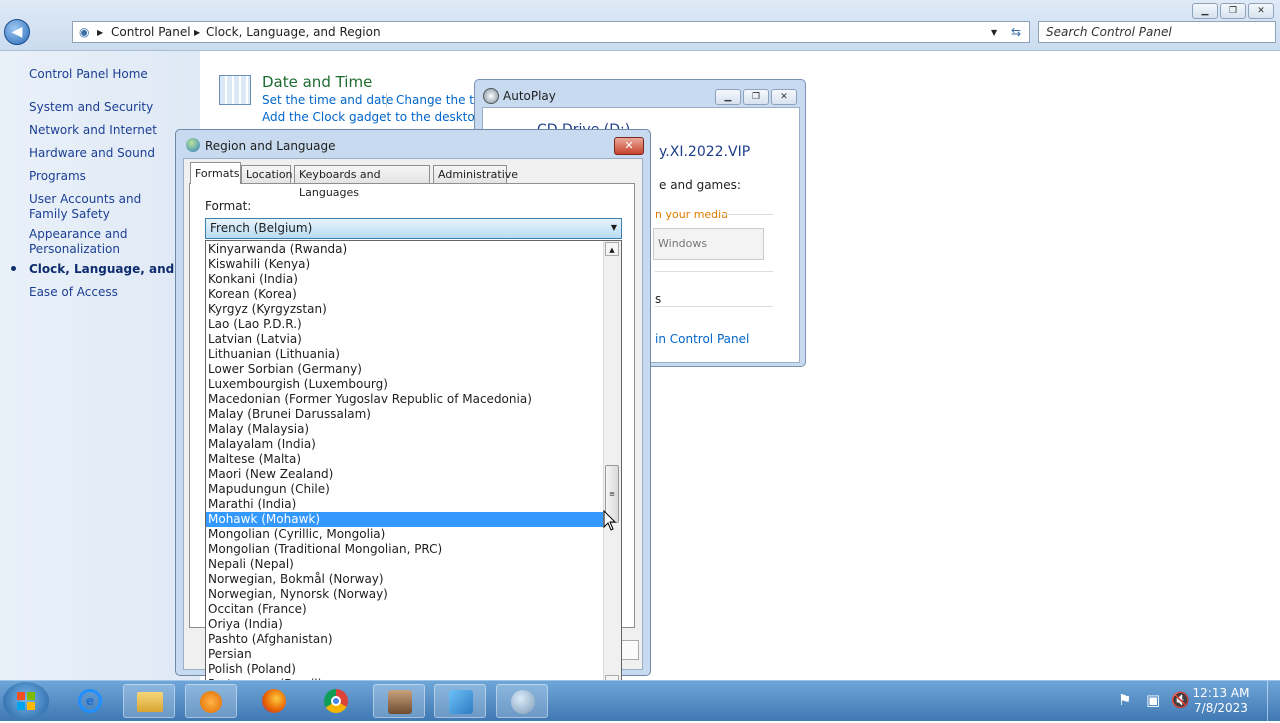 This screenshot has height=723, width=1280. Describe the element at coordinates (261, 228) in the screenshot. I see `combobox-value: French (Belgium)` at that location.